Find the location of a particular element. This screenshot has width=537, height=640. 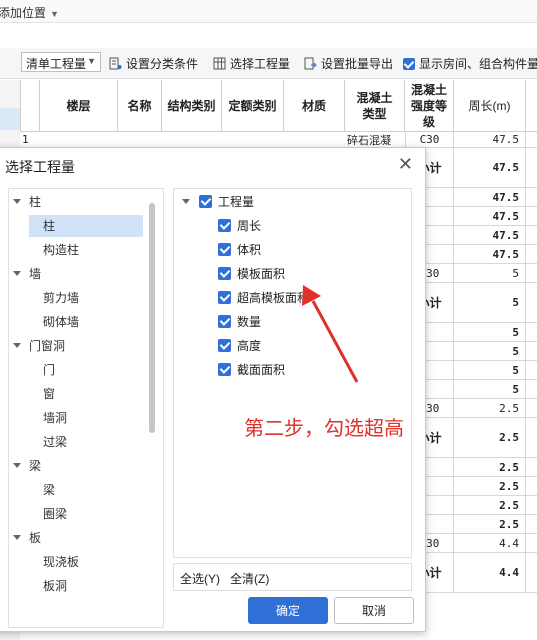

annotation-text: 第二步，勾选超高 is located at coordinates (324, 429).